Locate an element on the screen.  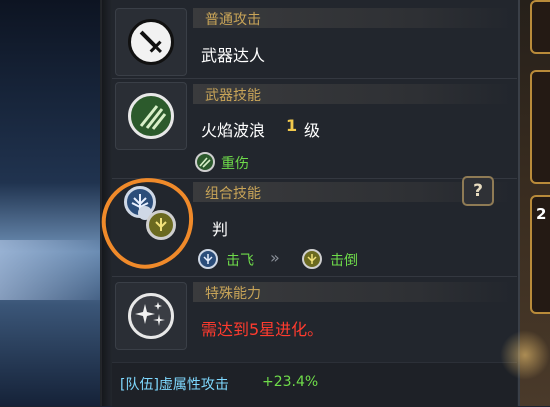
combo-arrow: » is located at coordinates (275, 257).